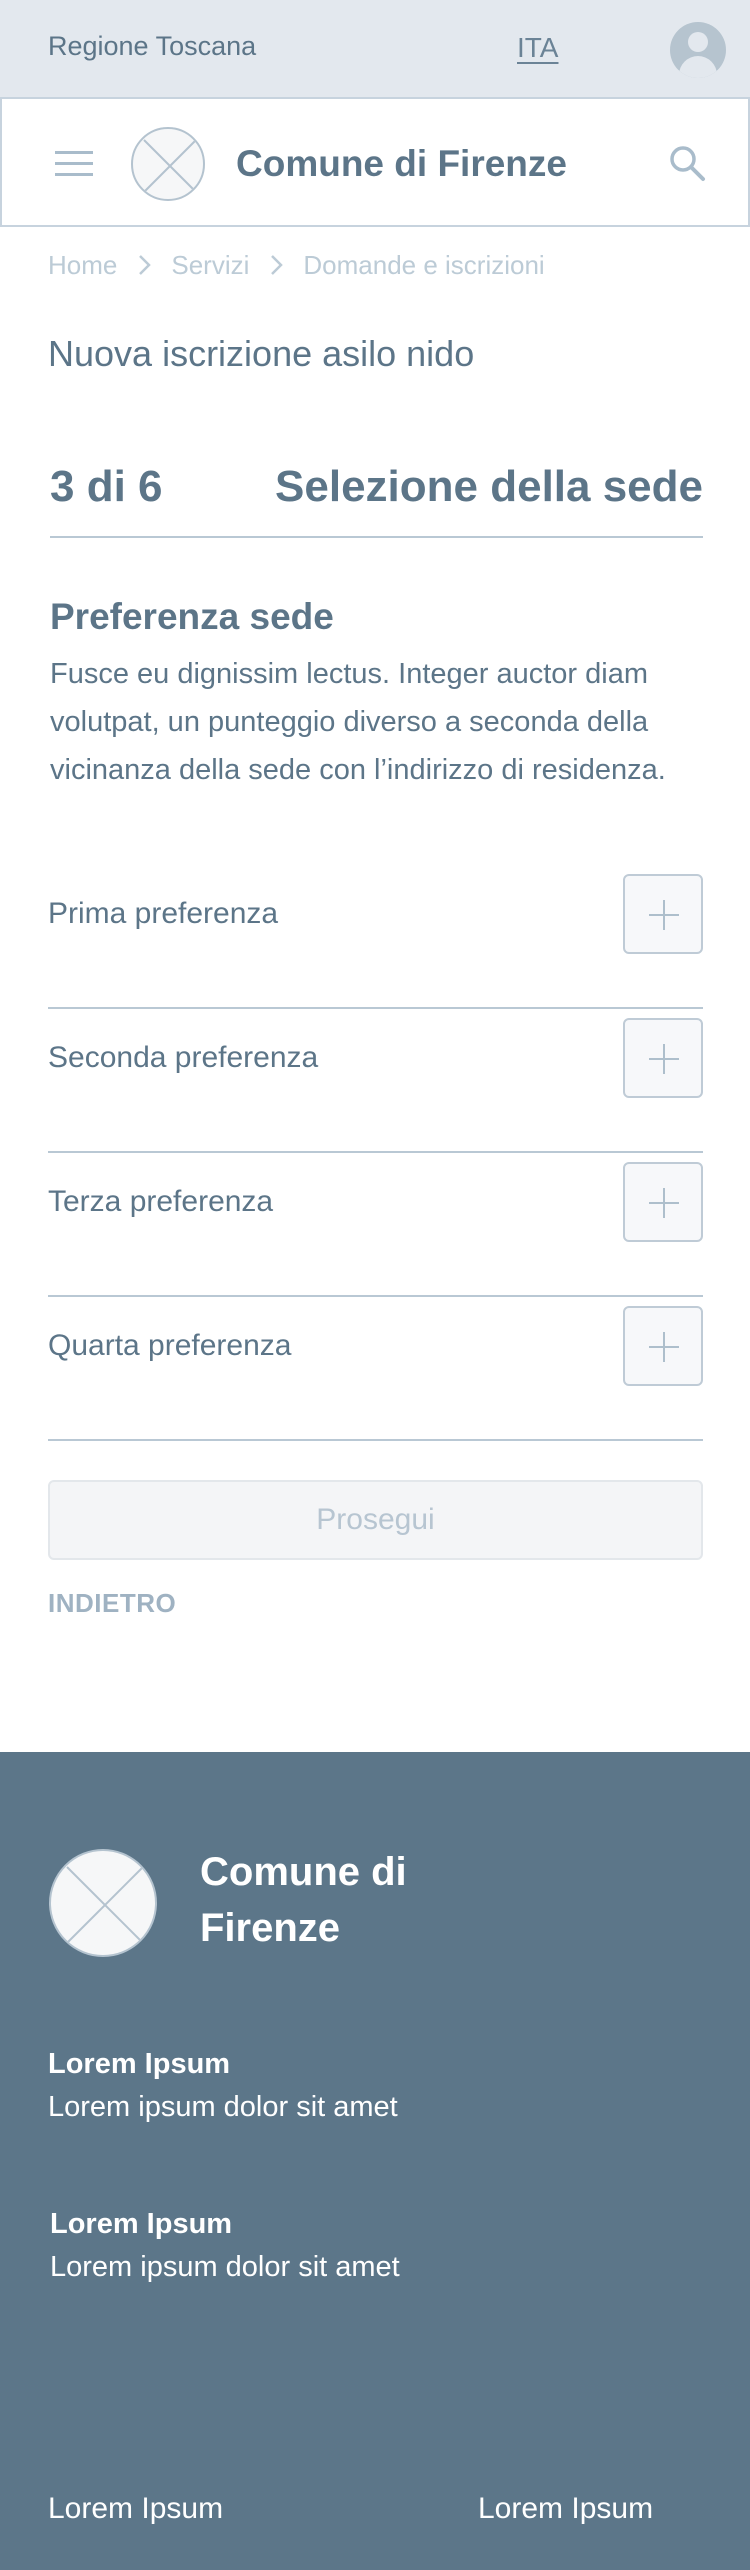  Describe the element at coordinates (163, 913) in the screenshot. I see `preference-label: Prima preferenza` at that location.